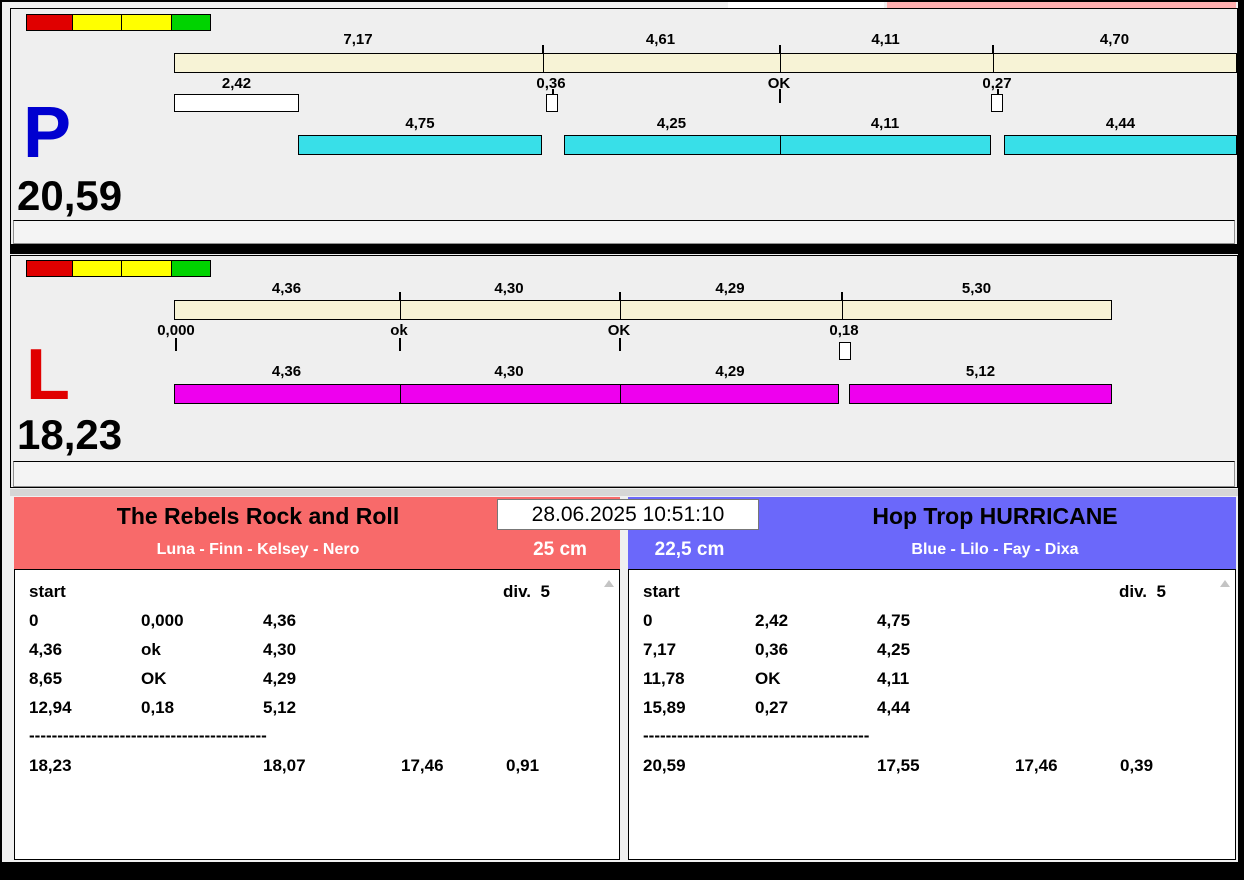  I want to click on l-mid-value-2: ok, so click(399, 330).